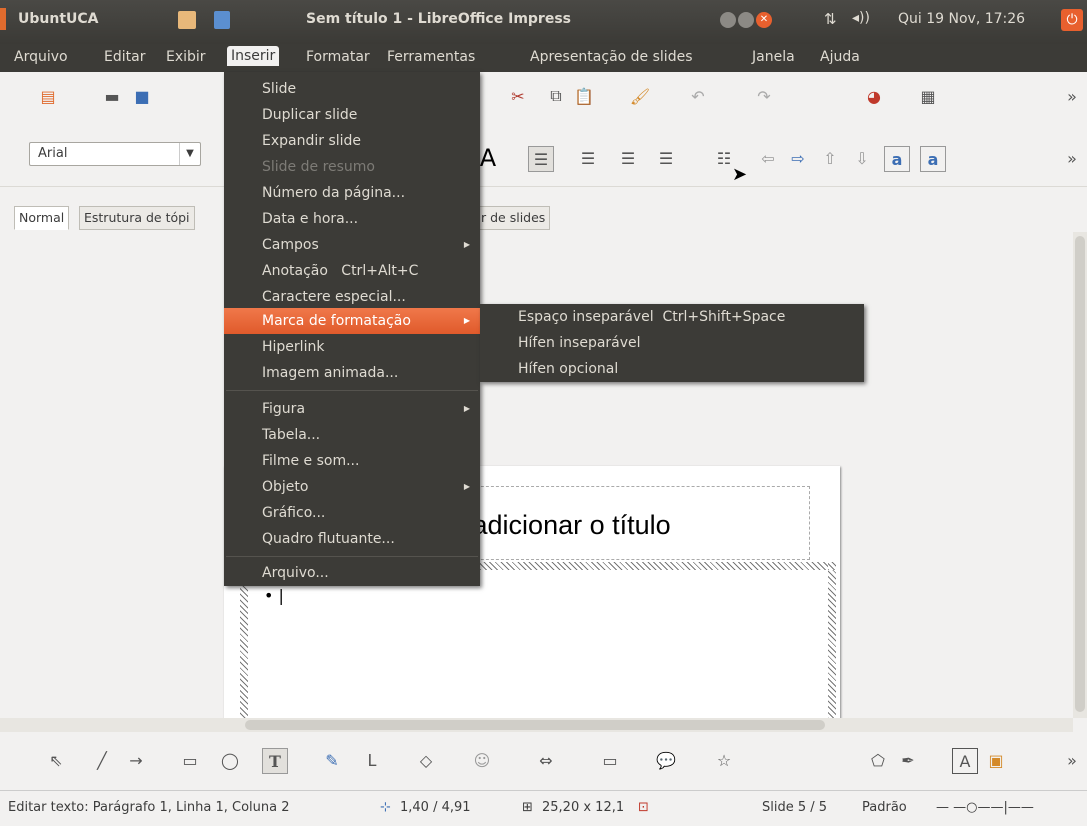 The width and height of the screenshot is (1087, 826). Describe the element at coordinates (352, 409) in the screenshot. I see `menu-item-image: Figura ▶` at that location.